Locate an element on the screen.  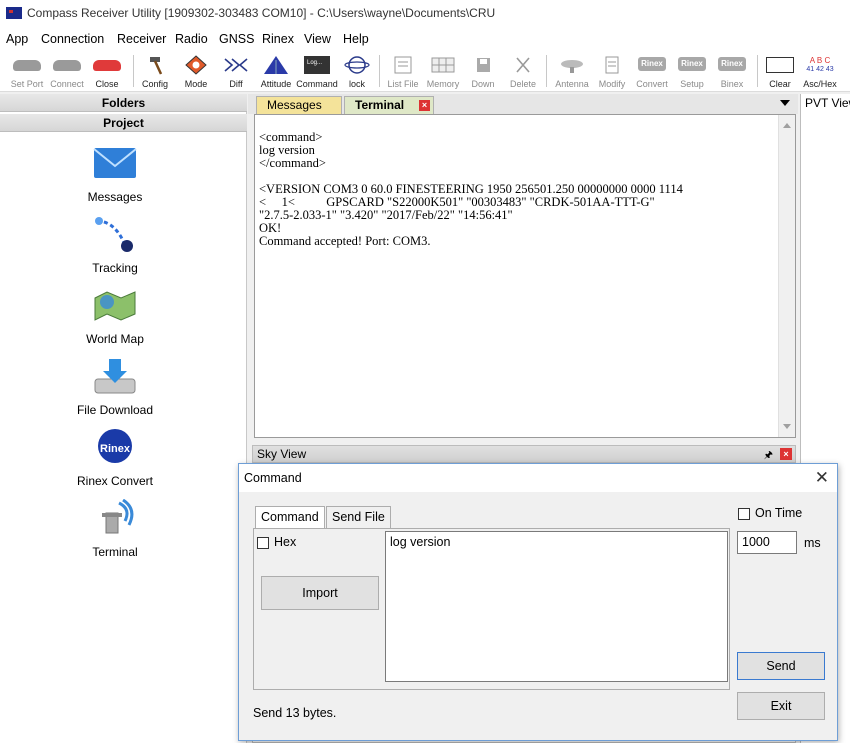
nav-label-world-map: World Map is located at coordinates (115, 339).